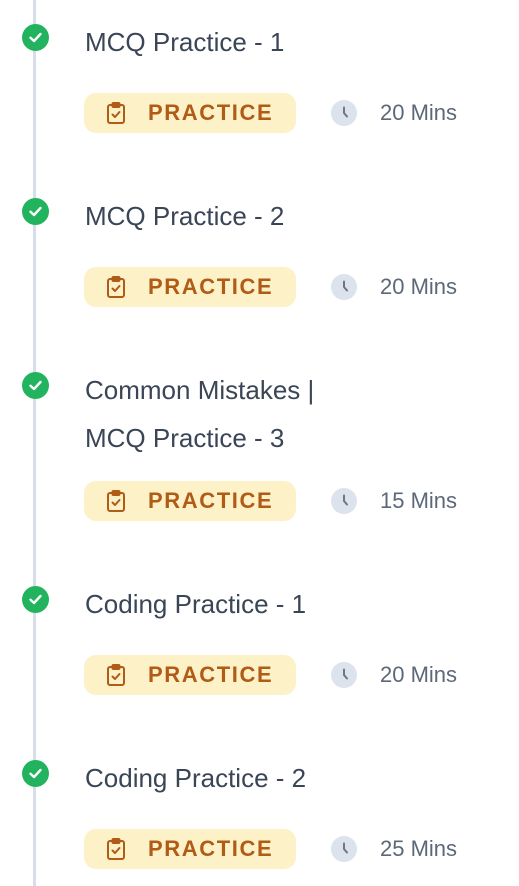 The image size is (519, 886). Describe the element at coordinates (285, 778) in the screenshot. I see `item-title: Coding Practice - 2` at that location.